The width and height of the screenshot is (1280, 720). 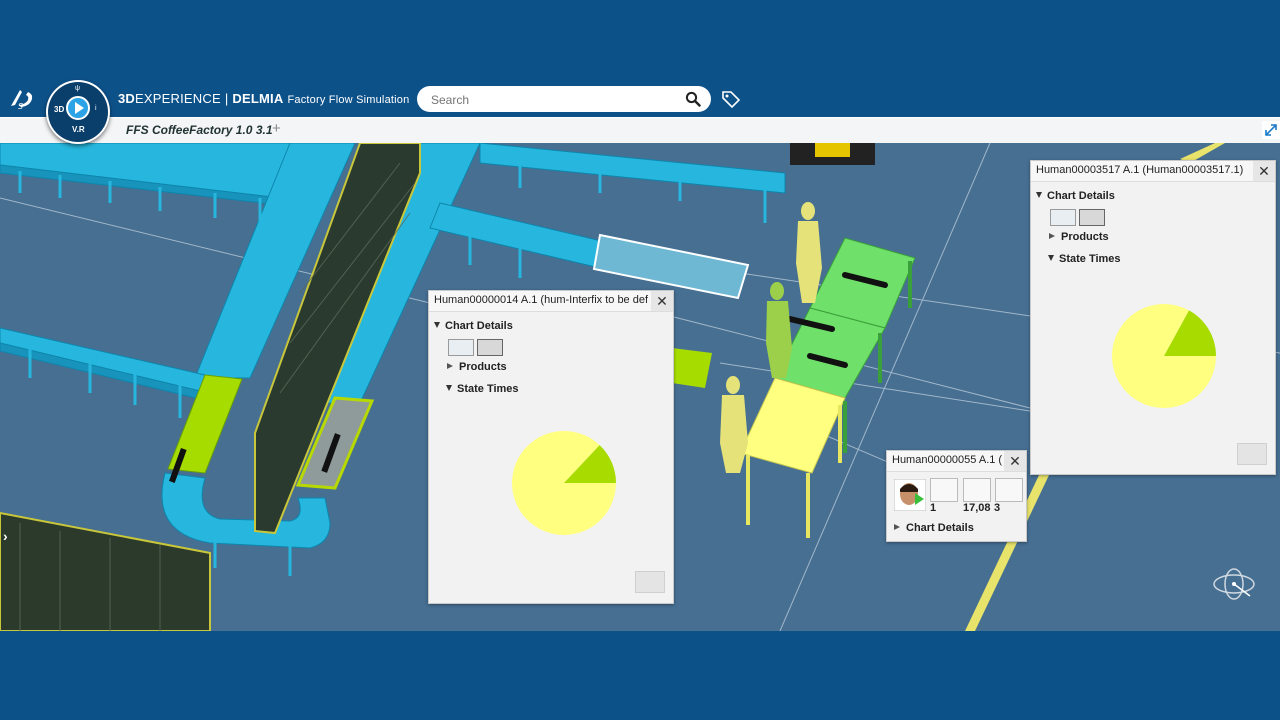 What do you see at coordinates (348, 100) in the screenshot?
I see `app-name: Factory Flow Simulation` at bounding box center [348, 100].